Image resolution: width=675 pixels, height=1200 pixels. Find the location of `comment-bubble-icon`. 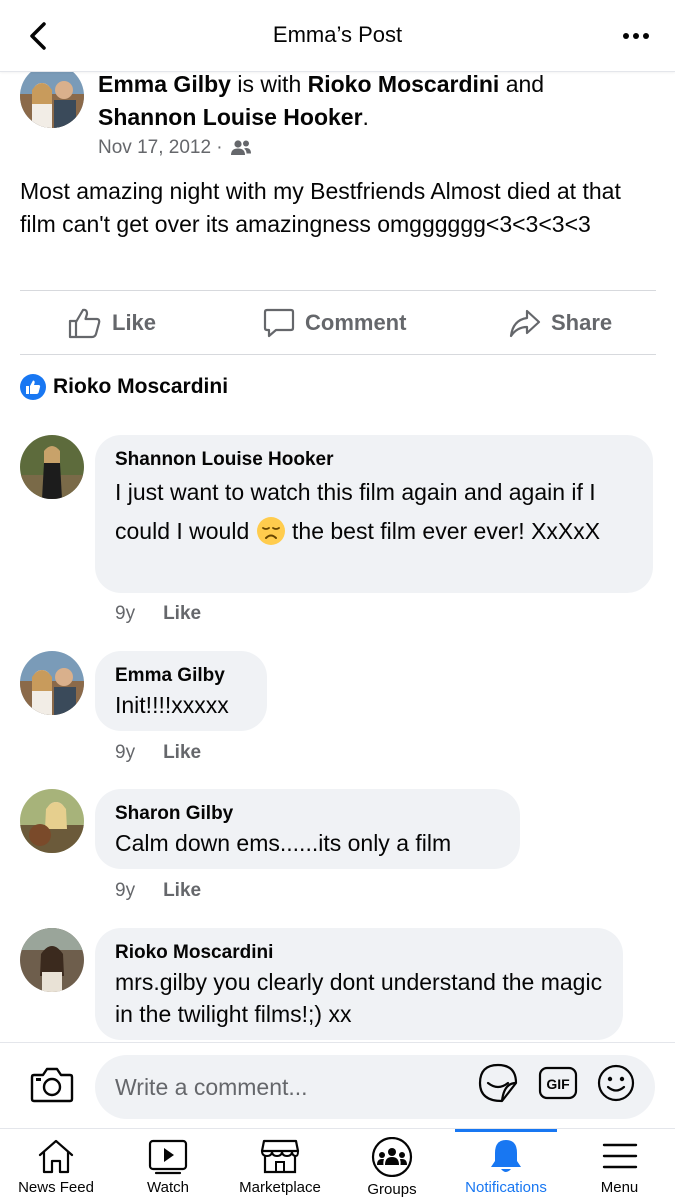

comment-bubble-icon is located at coordinates (279, 323).